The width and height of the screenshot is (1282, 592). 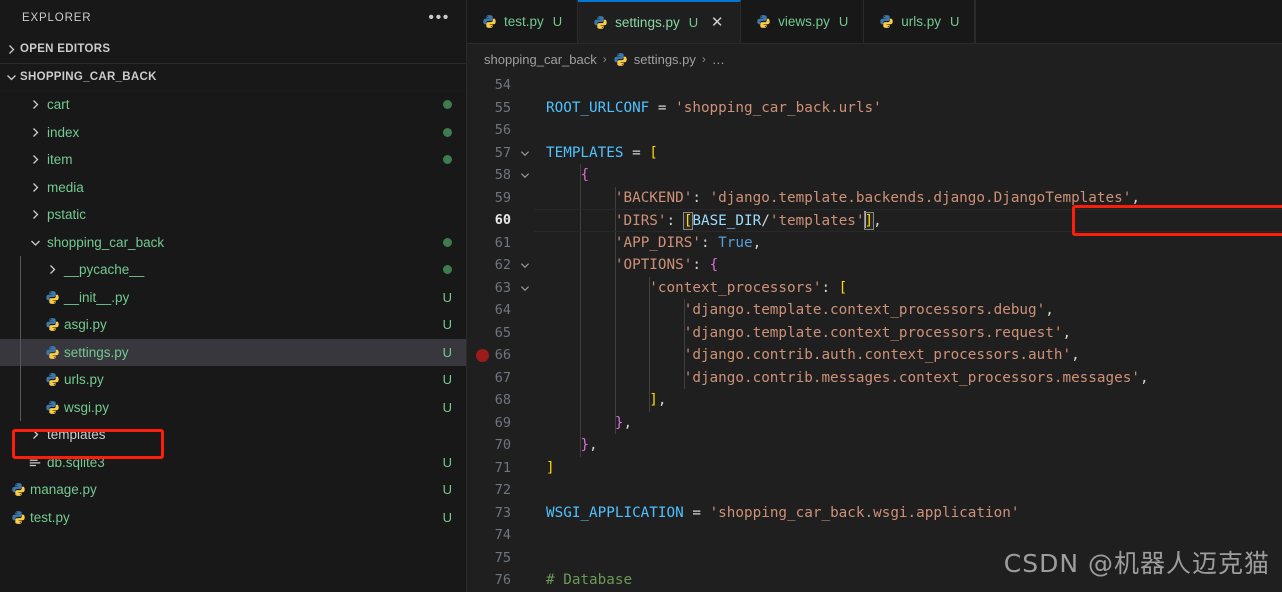 What do you see at coordinates (233, 490) in the screenshot?
I see `tree-item-manage-py: manage.py U` at bounding box center [233, 490].